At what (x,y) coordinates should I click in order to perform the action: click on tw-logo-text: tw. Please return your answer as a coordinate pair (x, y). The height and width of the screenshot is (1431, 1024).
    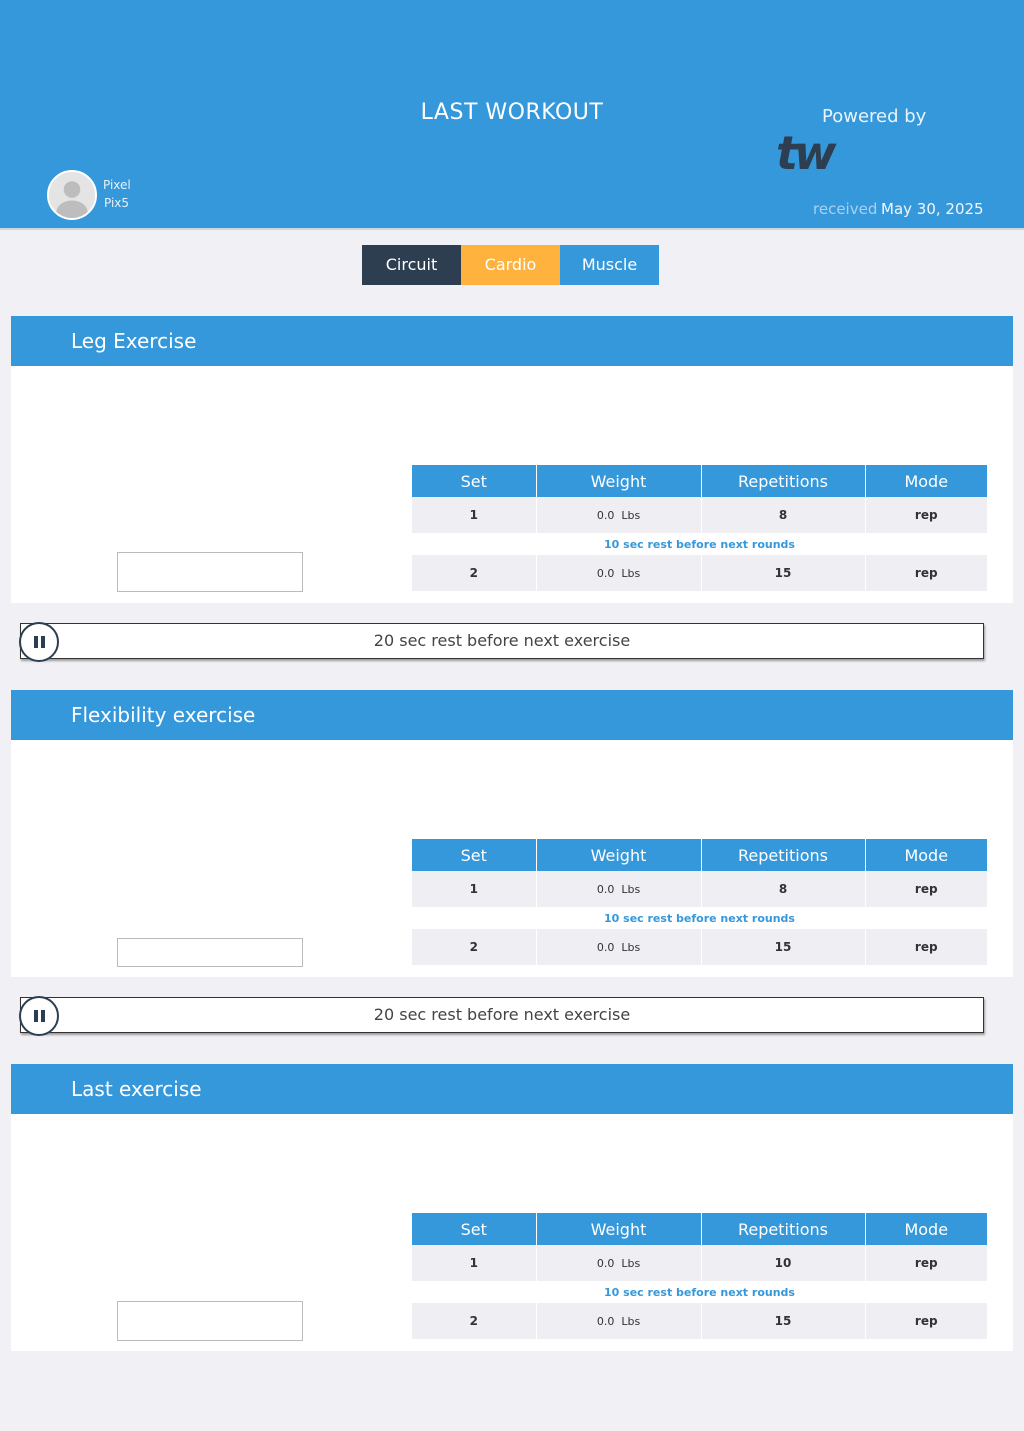
    Looking at the image, I should click on (806, 150).